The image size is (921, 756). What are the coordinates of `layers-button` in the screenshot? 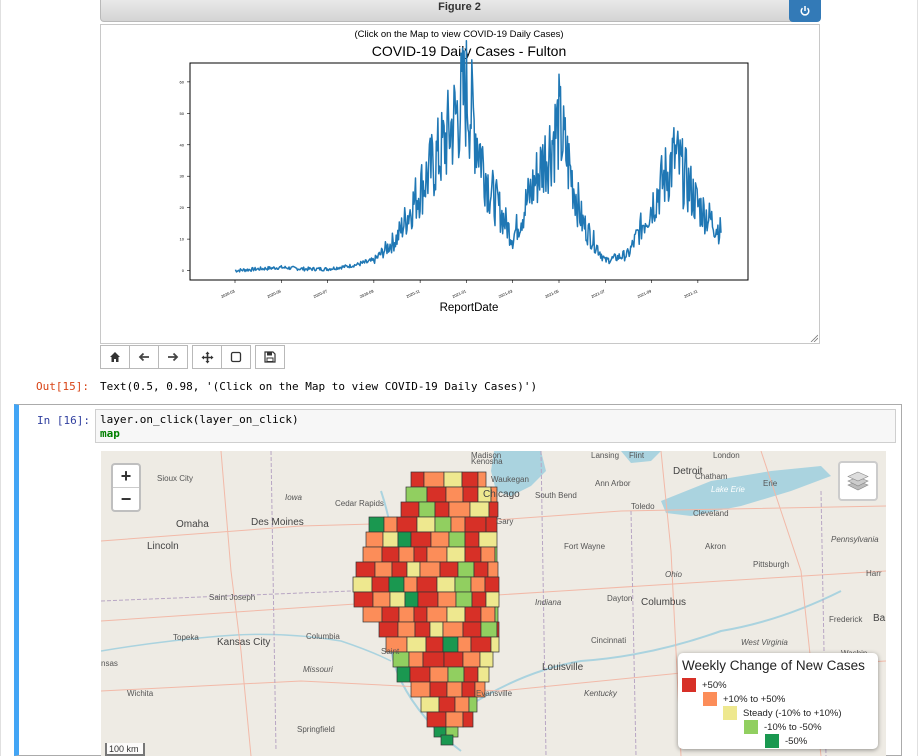 It's located at (858, 481).